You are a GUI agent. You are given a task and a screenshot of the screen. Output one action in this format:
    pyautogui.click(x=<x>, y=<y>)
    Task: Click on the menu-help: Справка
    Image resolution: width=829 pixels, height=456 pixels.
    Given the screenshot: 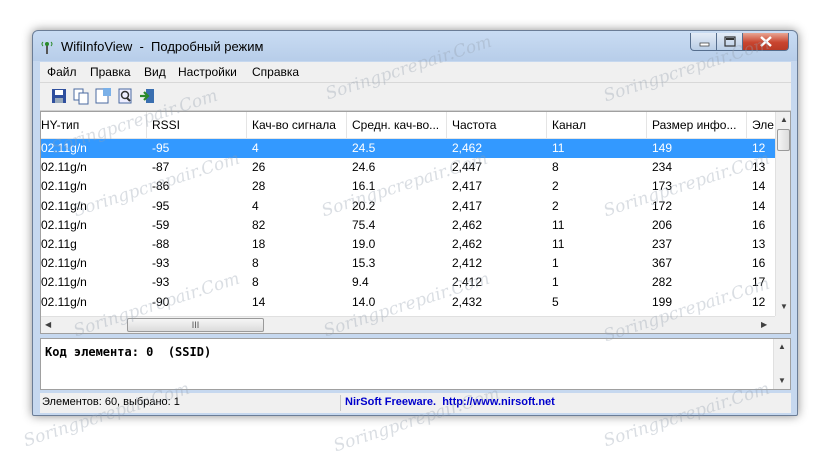 What is the action you would take?
    pyautogui.click(x=275, y=72)
    